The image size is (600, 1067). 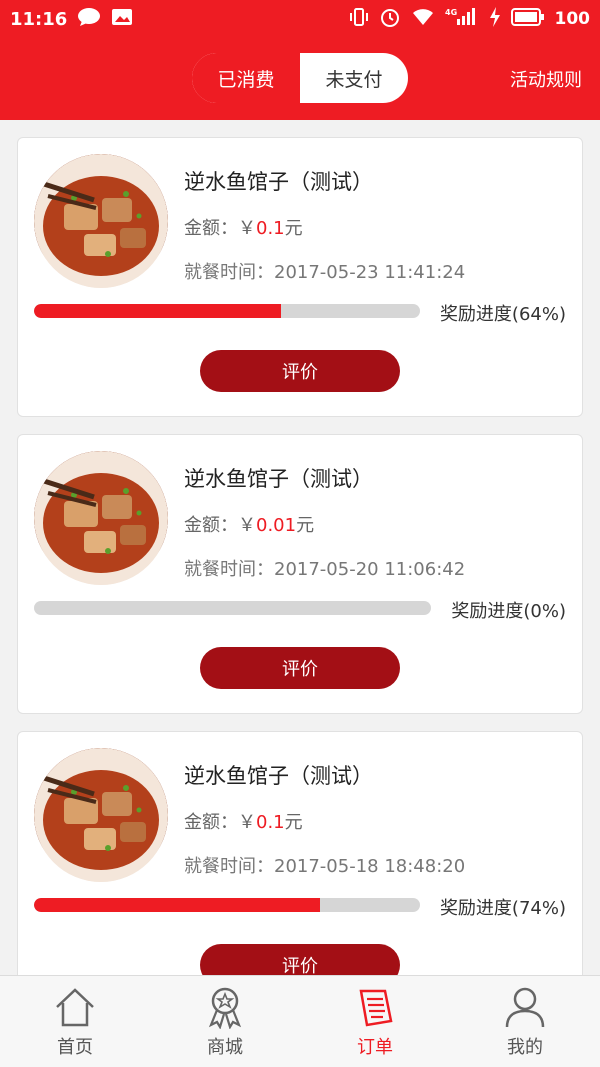 I want to click on award-icon, so click(x=225, y=1008).